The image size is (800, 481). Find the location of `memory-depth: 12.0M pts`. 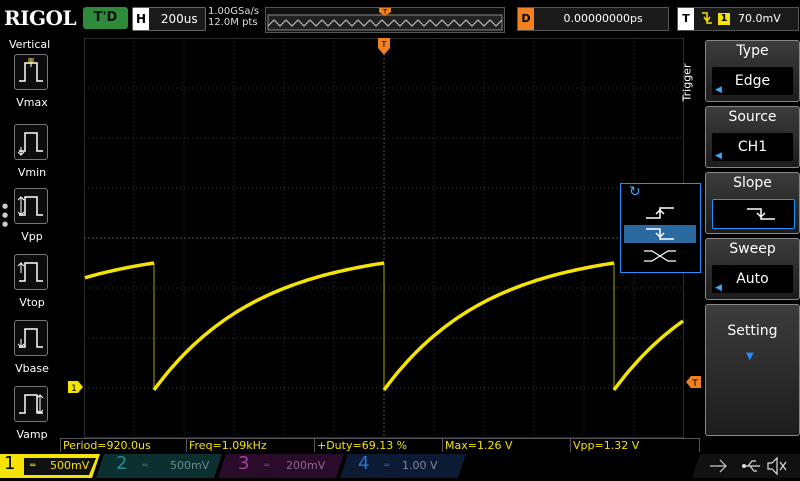

memory-depth: 12.0M pts is located at coordinates (233, 22).